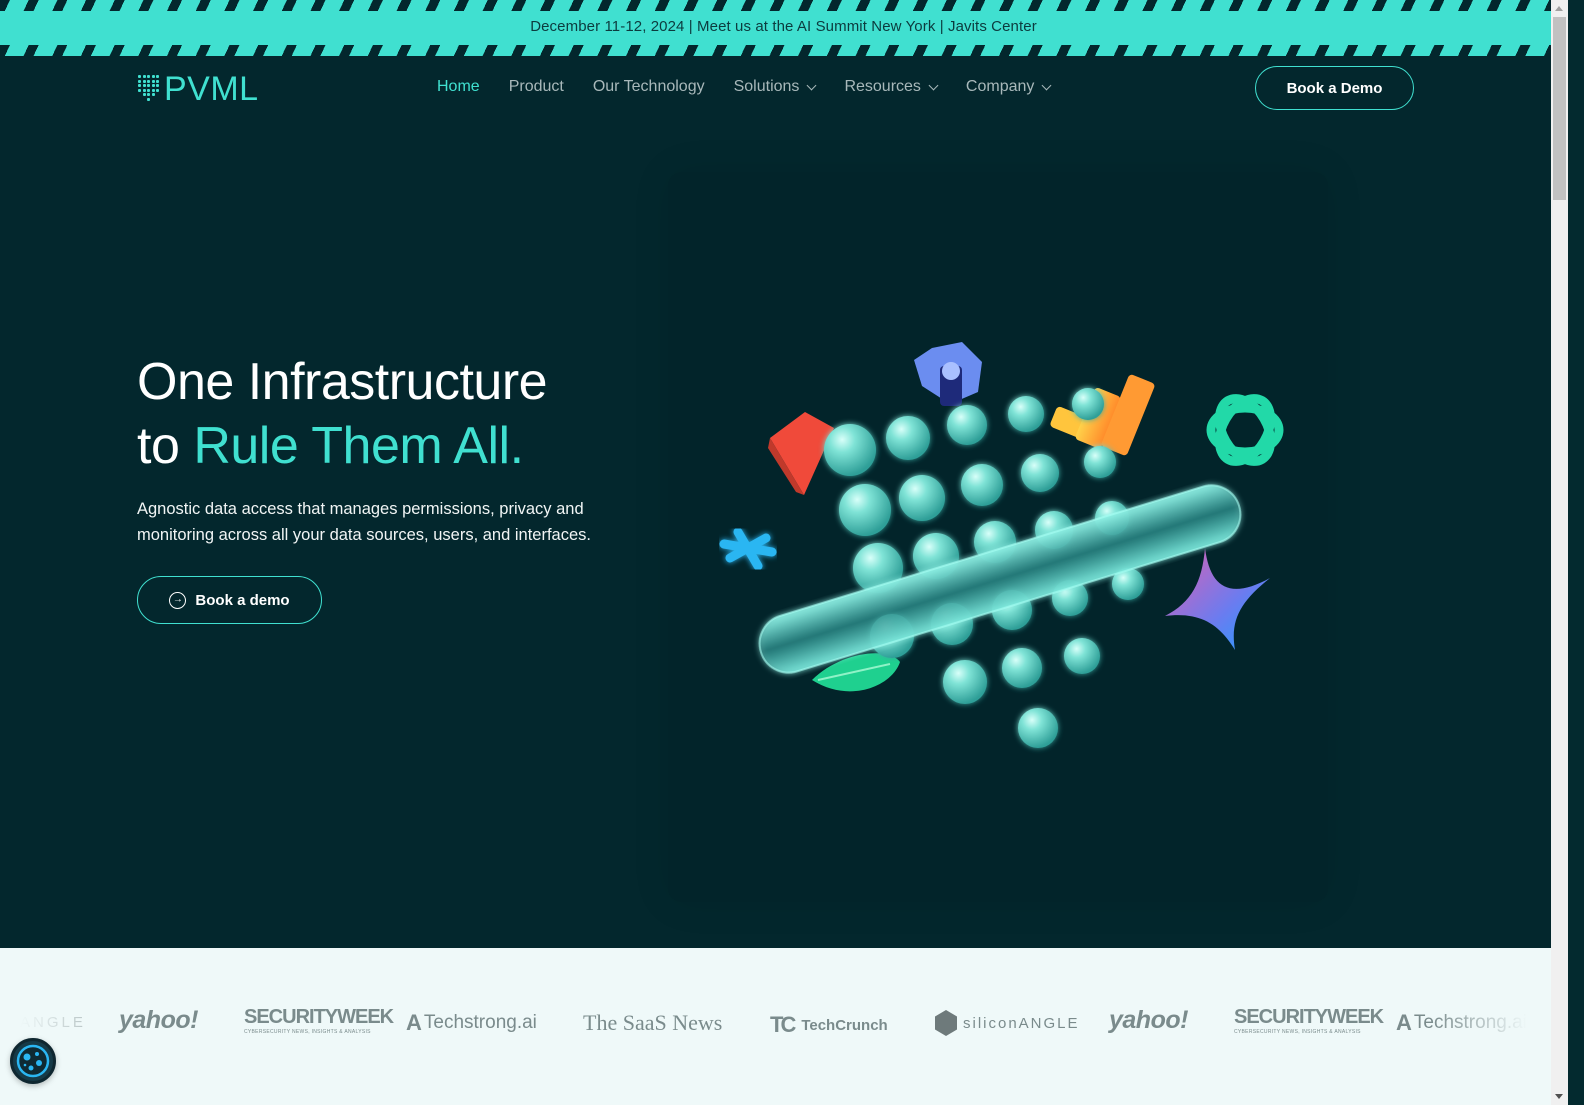 The width and height of the screenshot is (1584, 1105). I want to click on stripe-decoration-bottom, so click(783, 50).